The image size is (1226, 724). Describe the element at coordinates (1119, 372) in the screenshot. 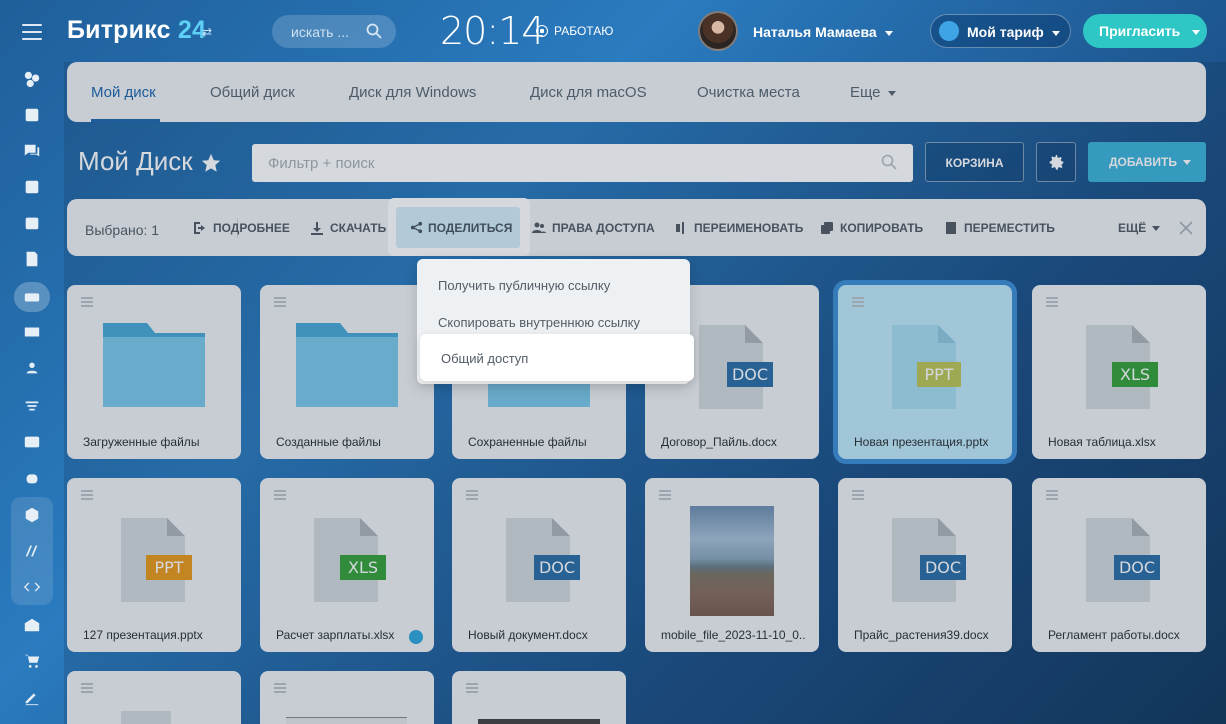

I see `file-card: XLS Новая таблица.xlsx` at that location.